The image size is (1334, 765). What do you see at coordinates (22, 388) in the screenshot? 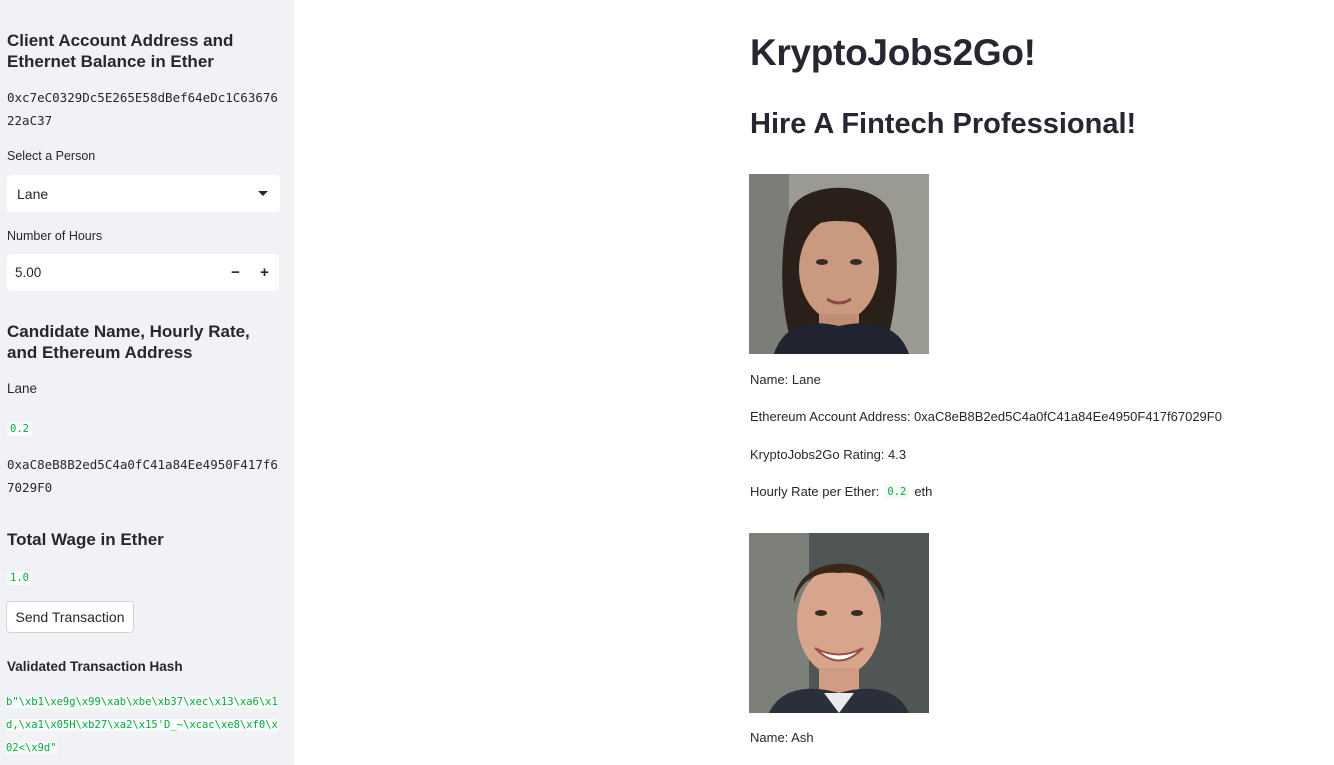
I see `candidate-name: Lane` at bounding box center [22, 388].